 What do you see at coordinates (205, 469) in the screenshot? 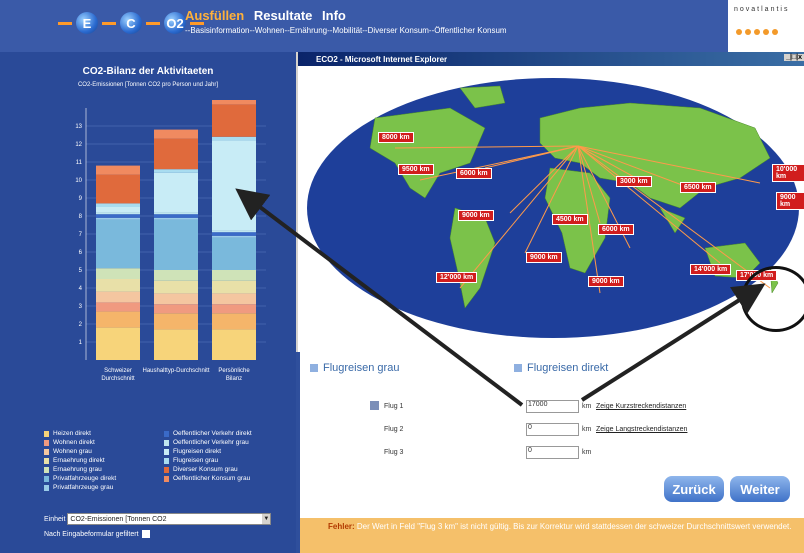
I see `legend-label: Diverser Konsum grau` at bounding box center [205, 469].